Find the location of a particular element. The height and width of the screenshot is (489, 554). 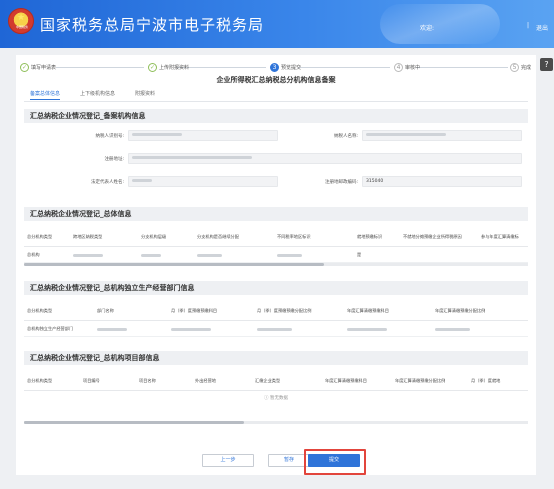

row-legal-rep: 法定代表人姓名: 注册地邮政编码: 315040 is located at coordinates (276, 182).